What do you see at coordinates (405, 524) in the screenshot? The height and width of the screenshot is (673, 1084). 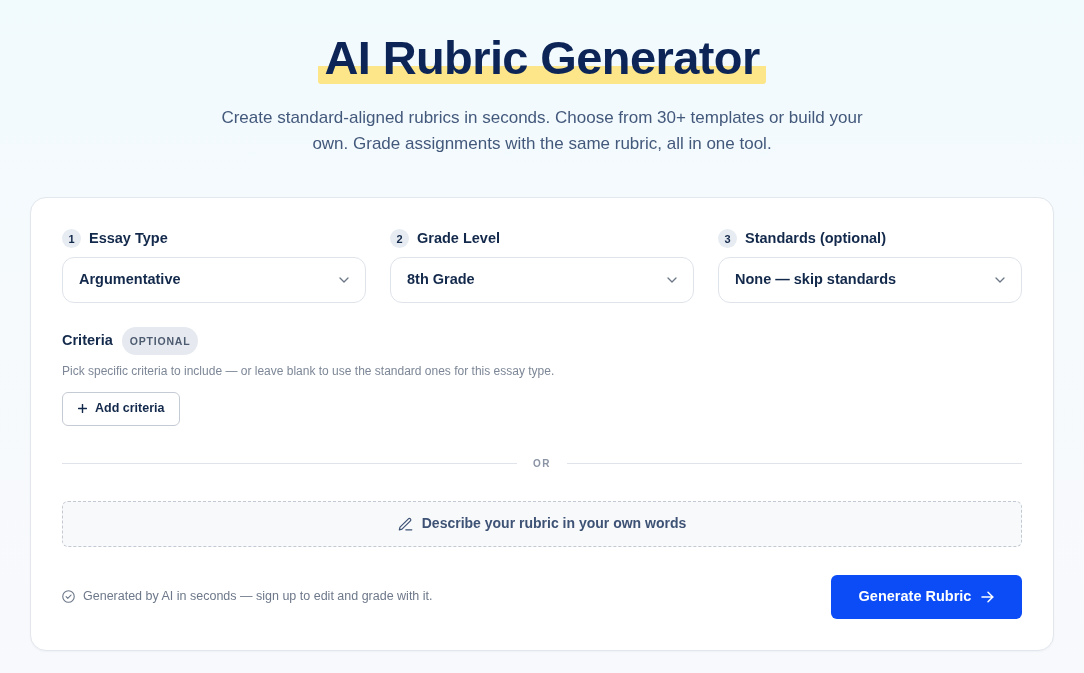 I see `pen-icon` at bounding box center [405, 524].